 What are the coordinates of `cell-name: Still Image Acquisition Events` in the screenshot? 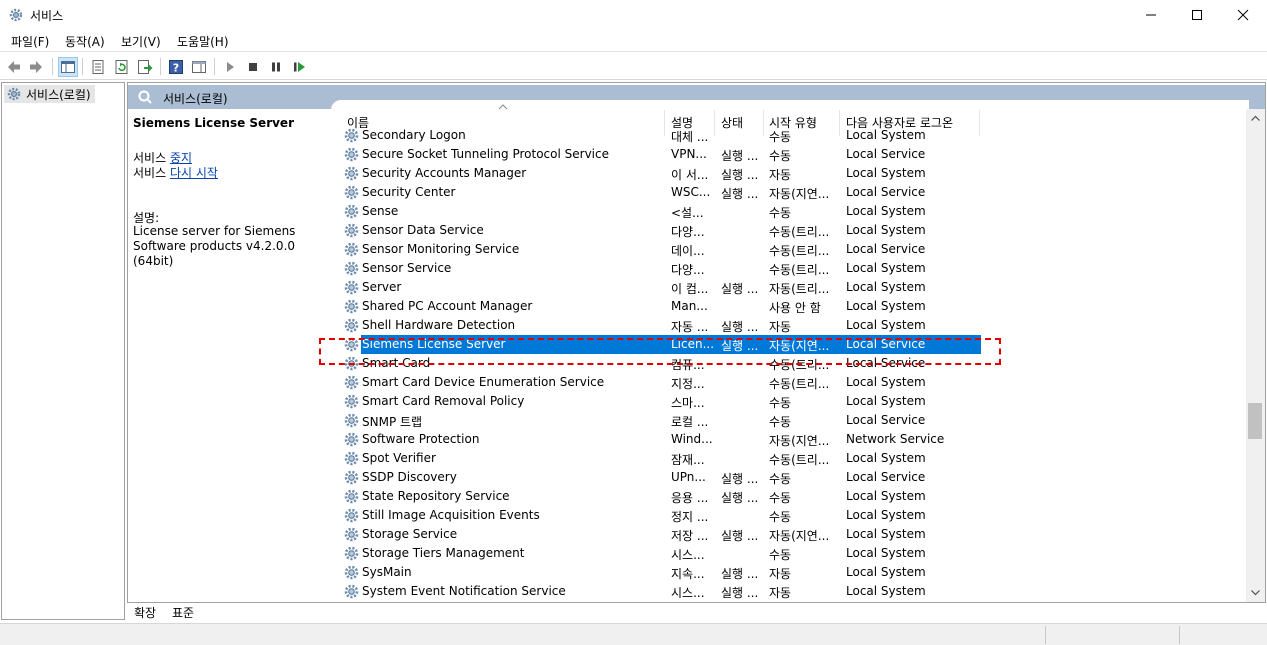 It's located at (451, 515).